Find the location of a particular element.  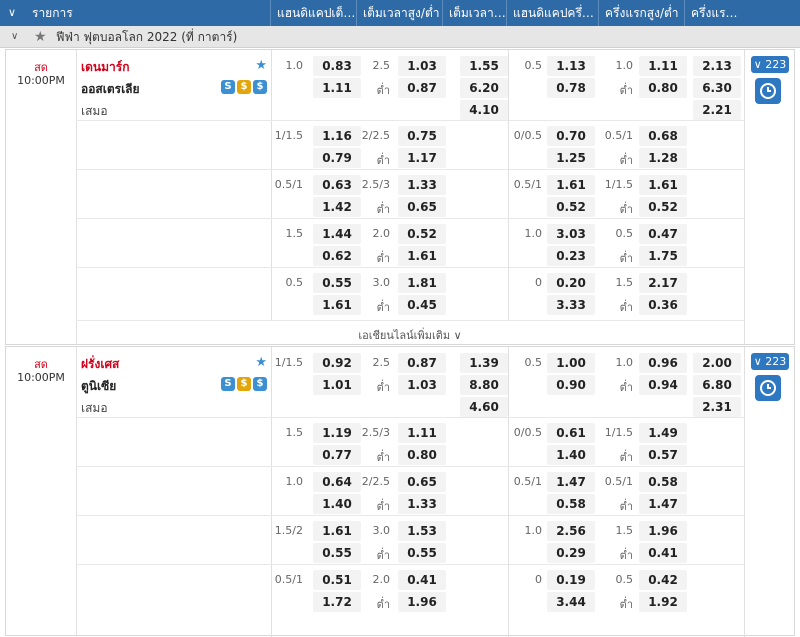

away-team: ตูนิเซีย is located at coordinates (98, 386).